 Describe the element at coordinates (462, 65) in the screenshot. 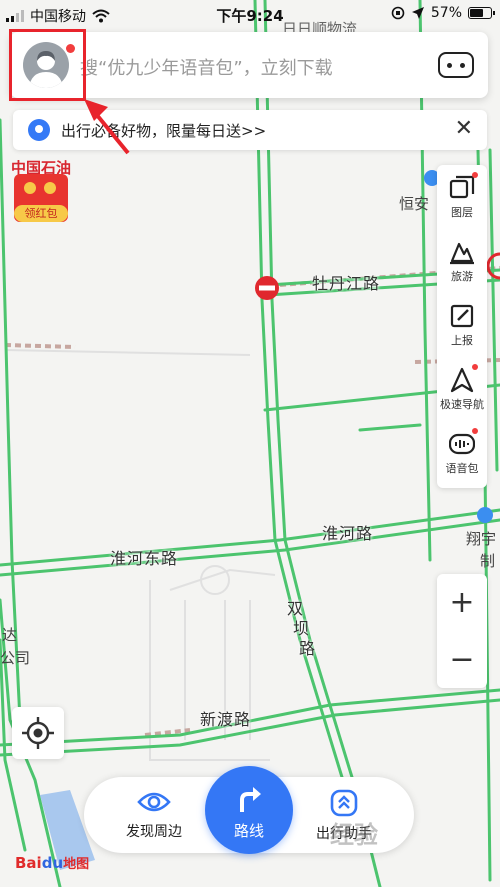

I see `ar-eye-right-icon` at that location.